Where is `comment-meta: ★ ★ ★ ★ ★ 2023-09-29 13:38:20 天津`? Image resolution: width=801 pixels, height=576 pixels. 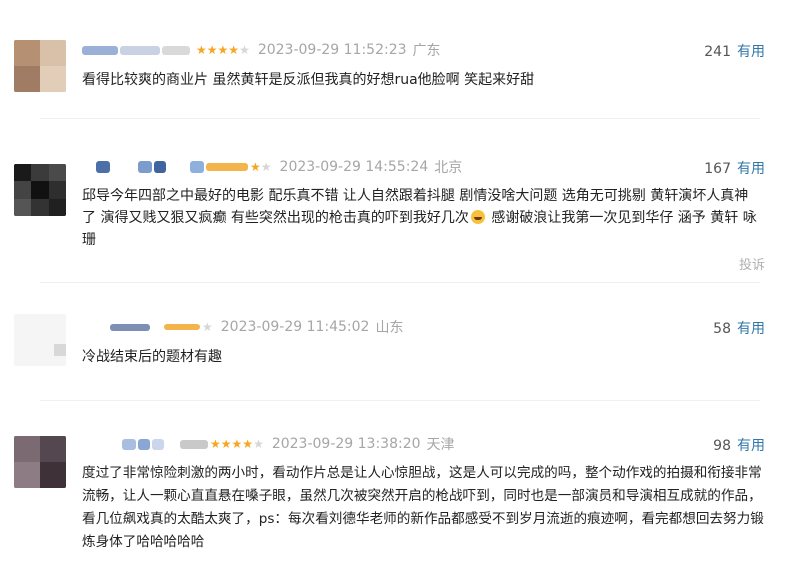 comment-meta: ★ ★ ★ ★ ★ 2023-09-29 13:38:20 天津 is located at coordinates (288, 444).